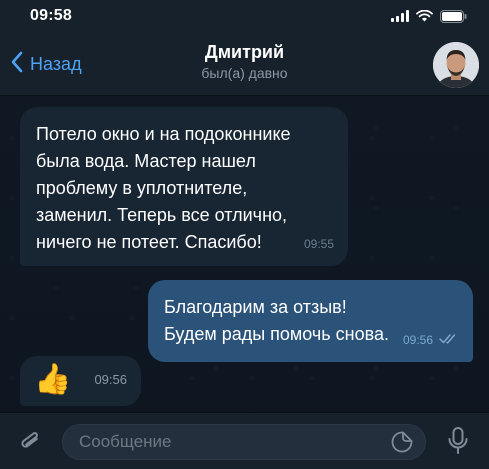  What do you see at coordinates (244, 52) in the screenshot?
I see `contact-name: Дмитрий` at bounding box center [244, 52].